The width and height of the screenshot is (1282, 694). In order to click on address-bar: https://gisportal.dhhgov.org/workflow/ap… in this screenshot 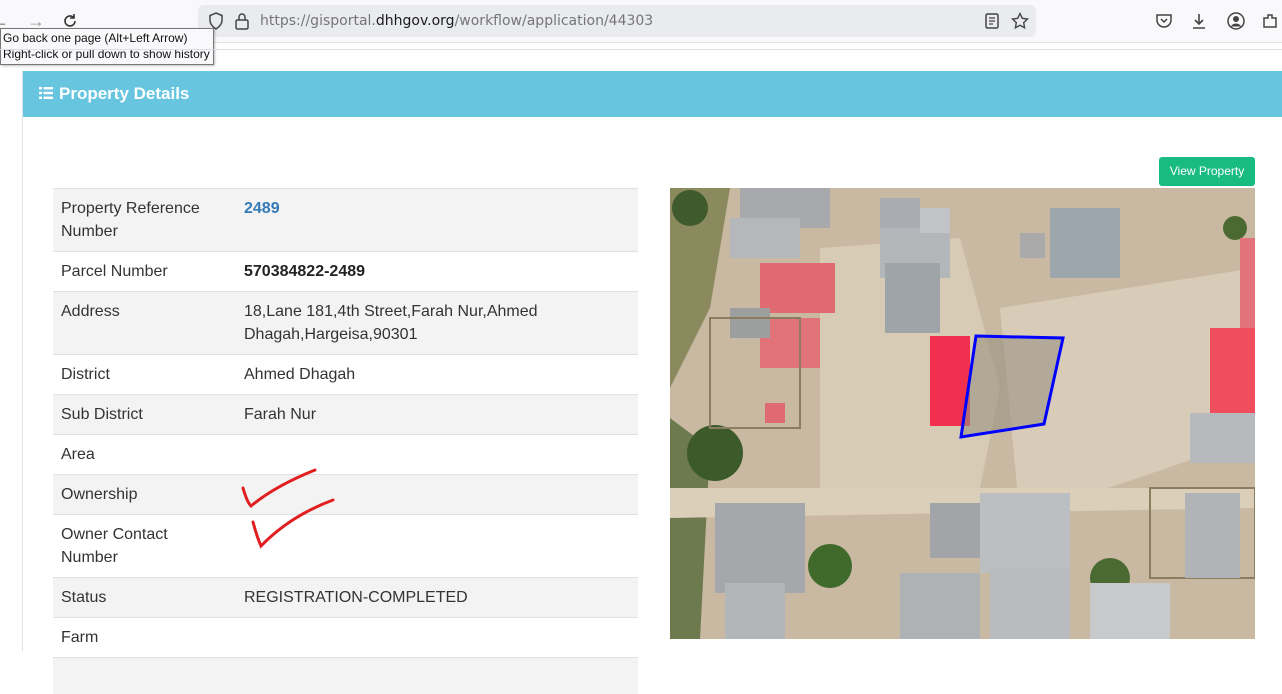, I will do `click(617, 21)`.